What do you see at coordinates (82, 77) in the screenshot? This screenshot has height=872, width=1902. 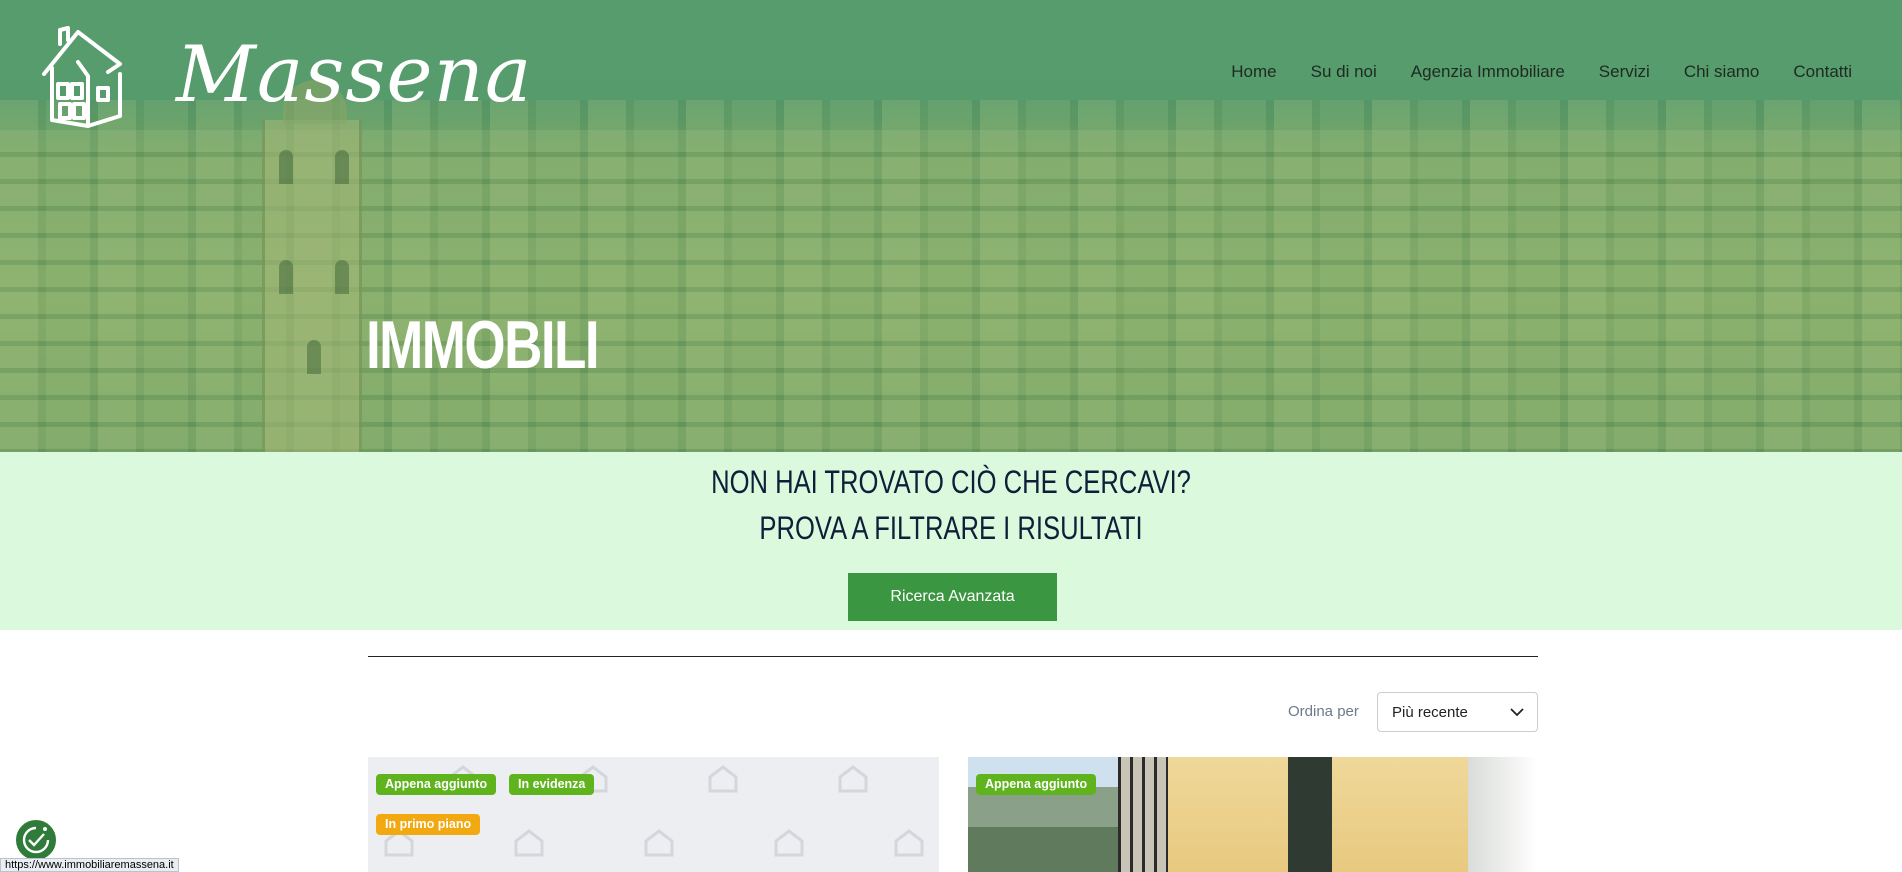 I see `house-logo-icon` at bounding box center [82, 77].